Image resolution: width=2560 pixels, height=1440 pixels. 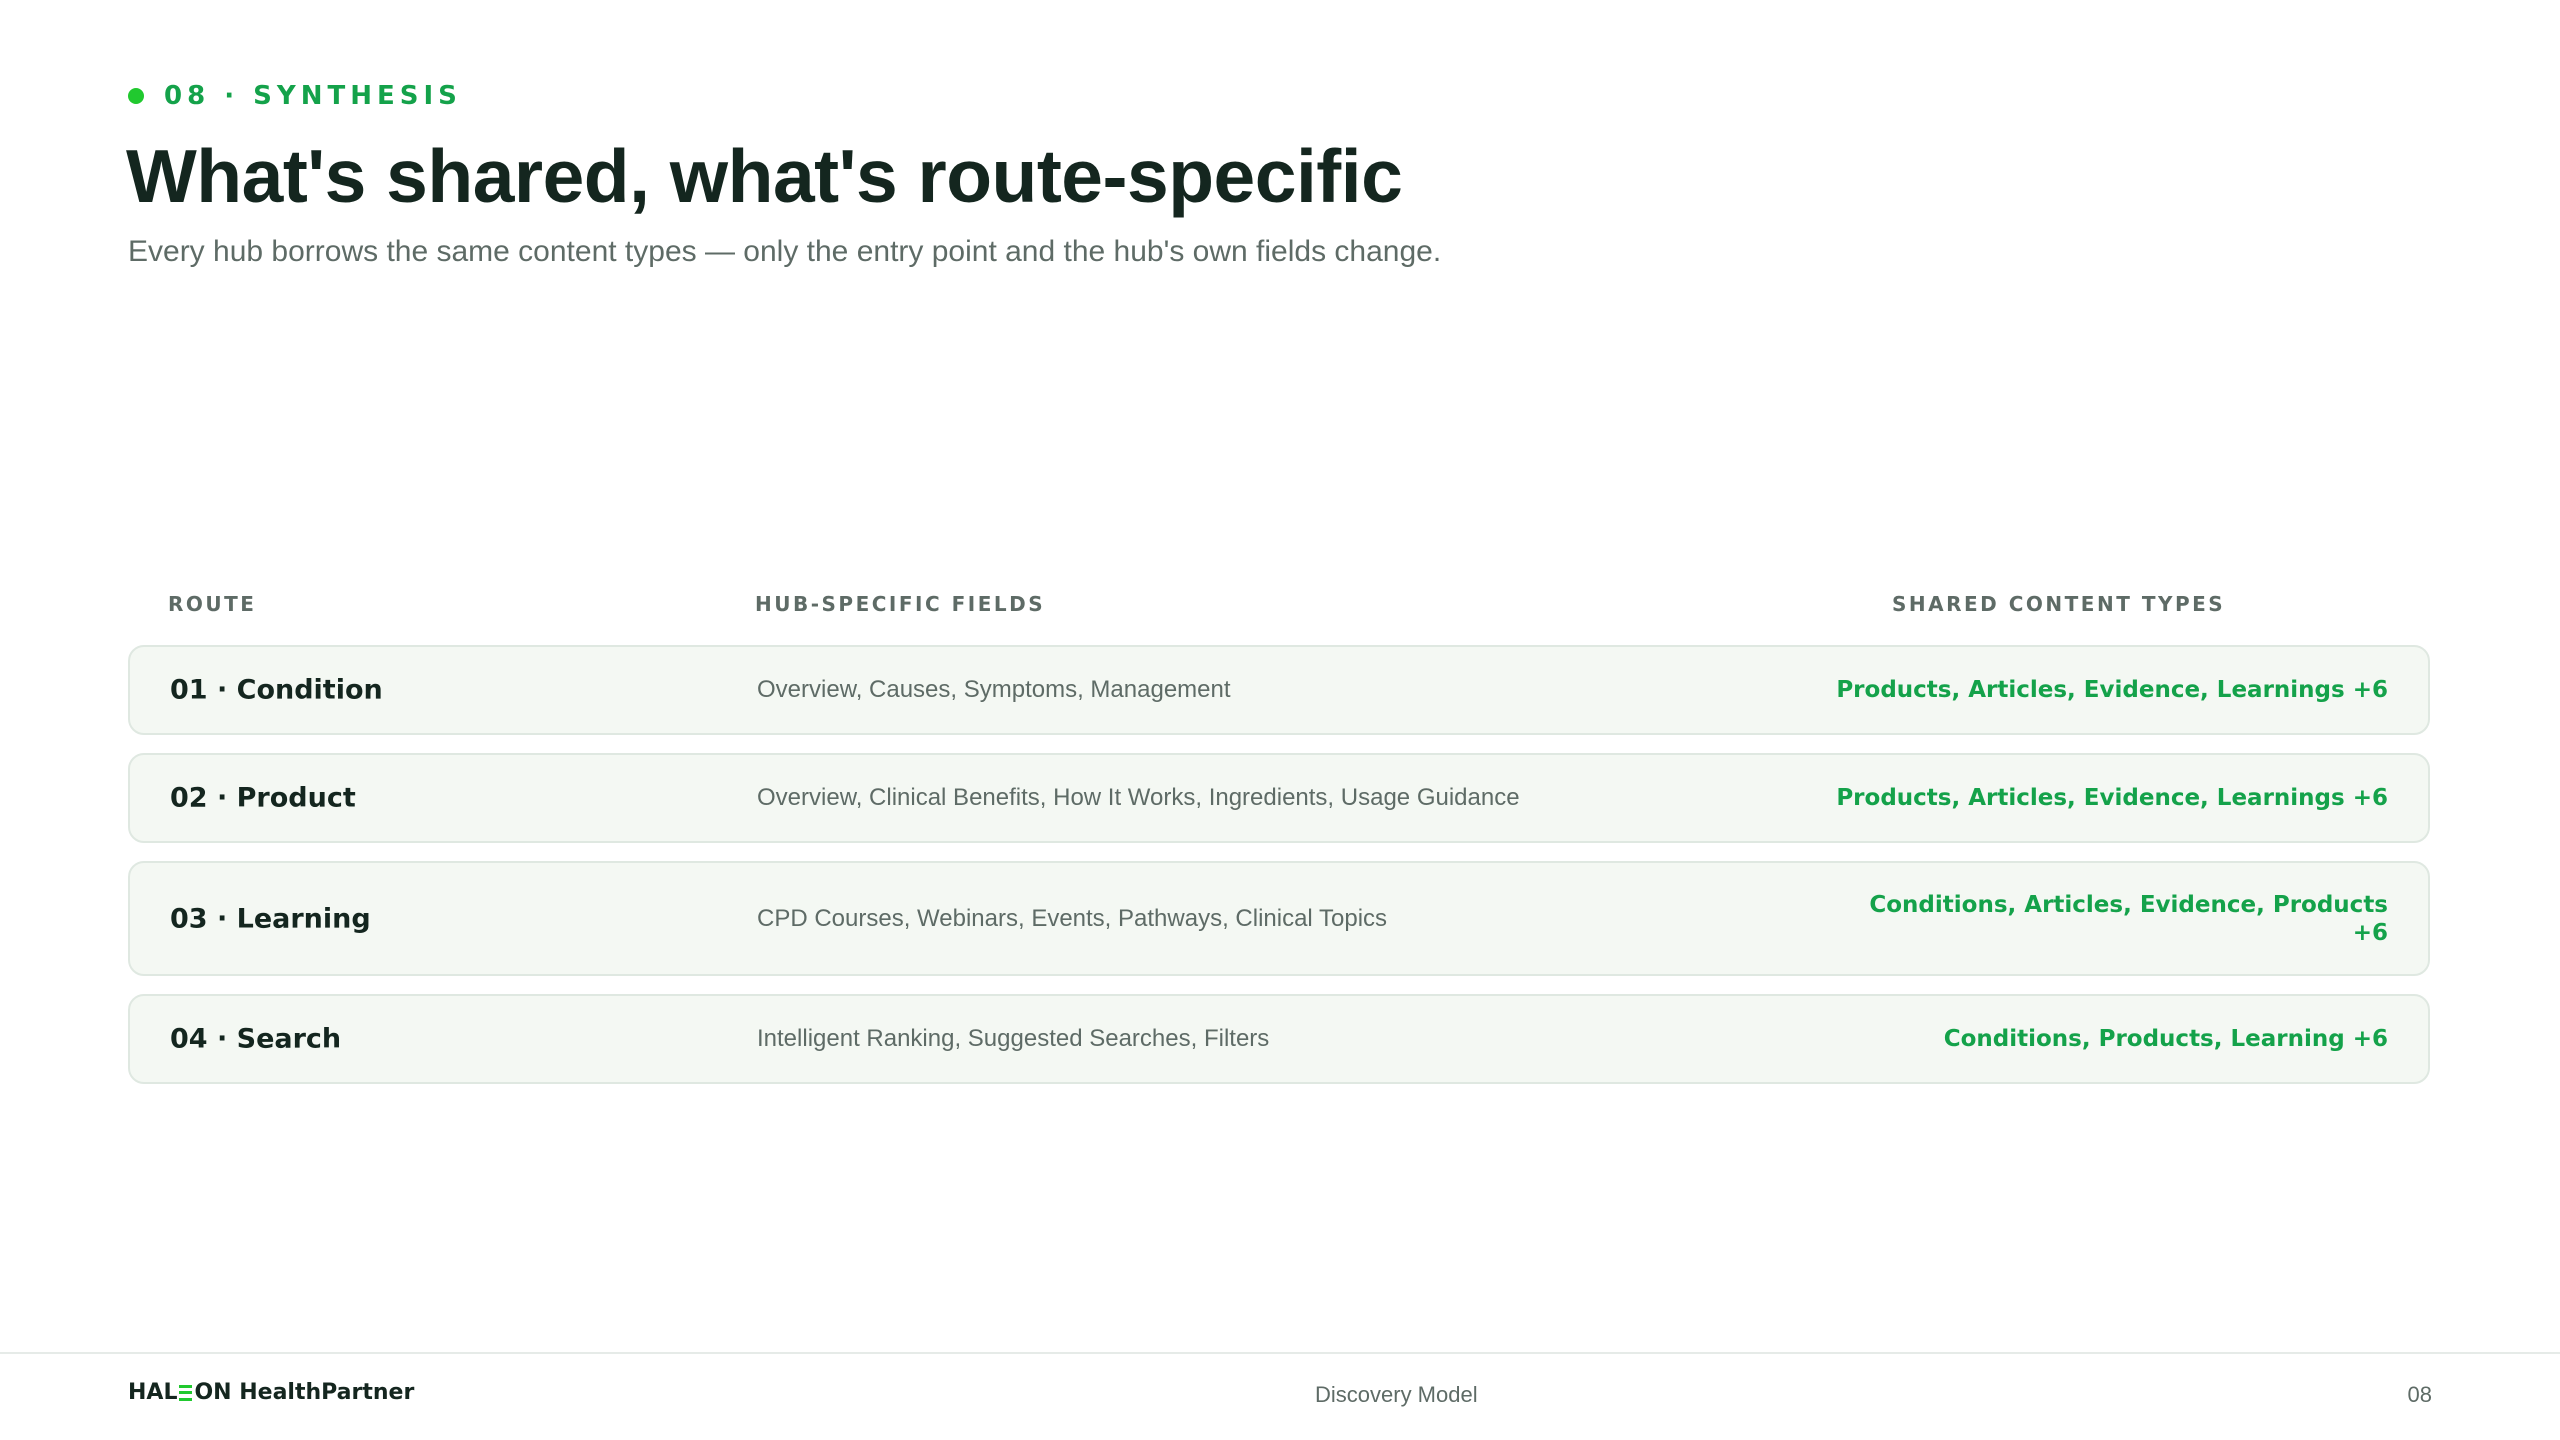 I want to click on column-header-hub-fields: HUB-SPECIFIC FIELDS, so click(x=900, y=604).